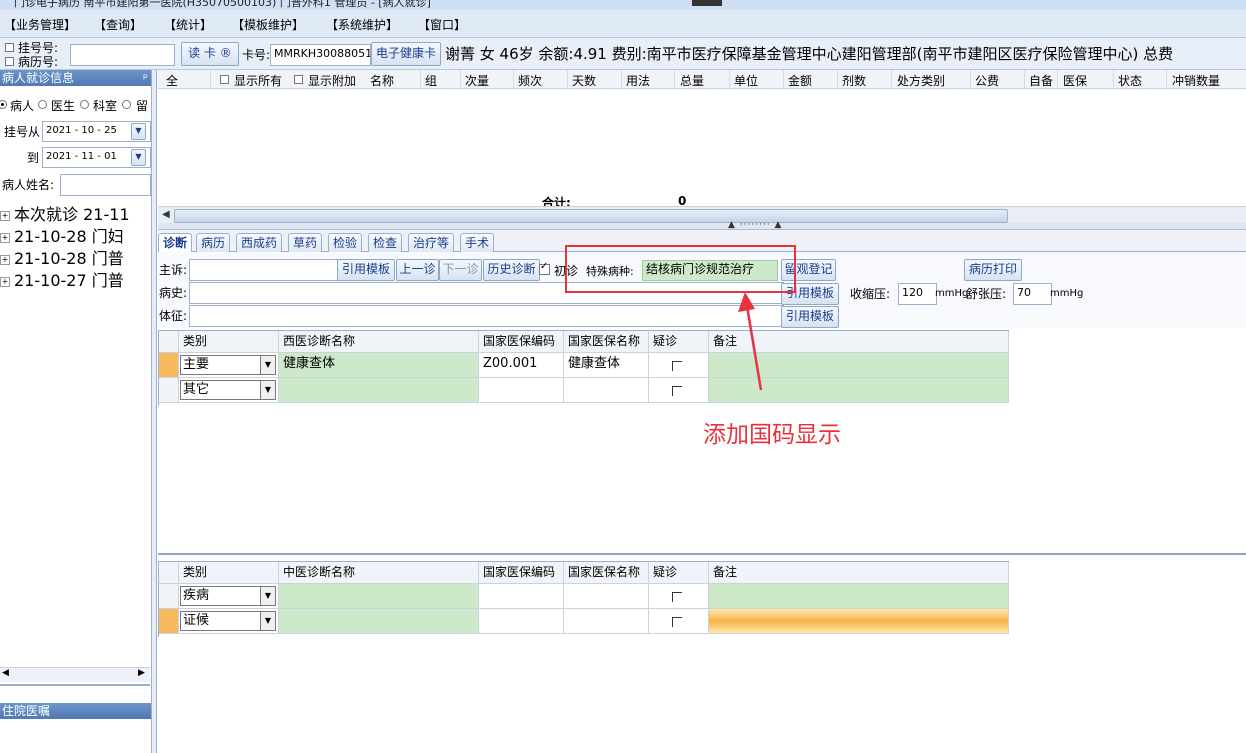 The height and width of the screenshot is (753, 1246). Describe the element at coordinates (259, 242) in the screenshot. I see `tab-western-medicine: 西成药` at that location.